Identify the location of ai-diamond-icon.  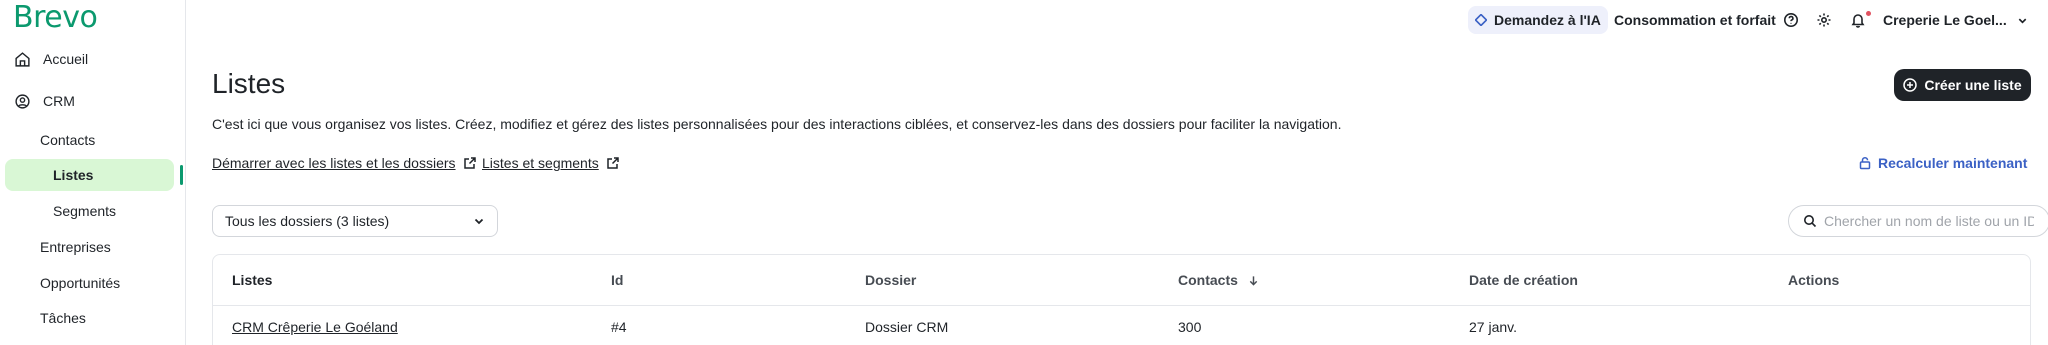
(1481, 20).